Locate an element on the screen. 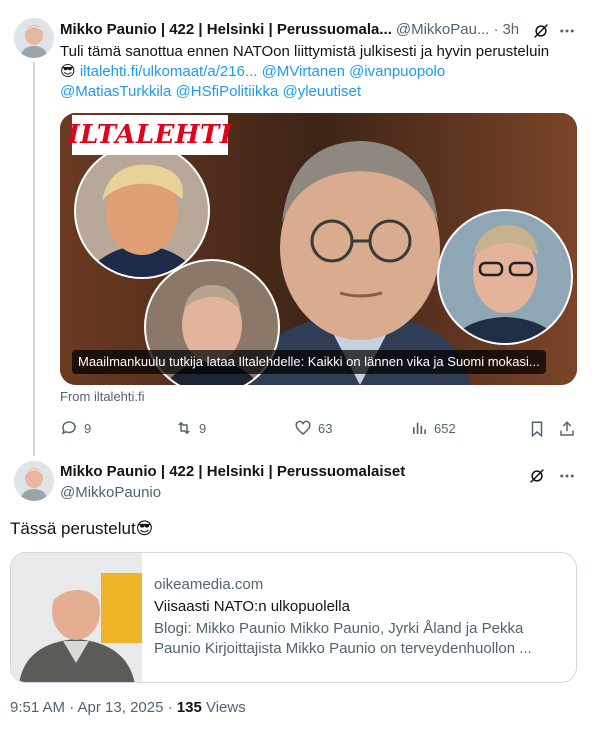 The image size is (605, 731). heart-icon is located at coordinates (303, 427).